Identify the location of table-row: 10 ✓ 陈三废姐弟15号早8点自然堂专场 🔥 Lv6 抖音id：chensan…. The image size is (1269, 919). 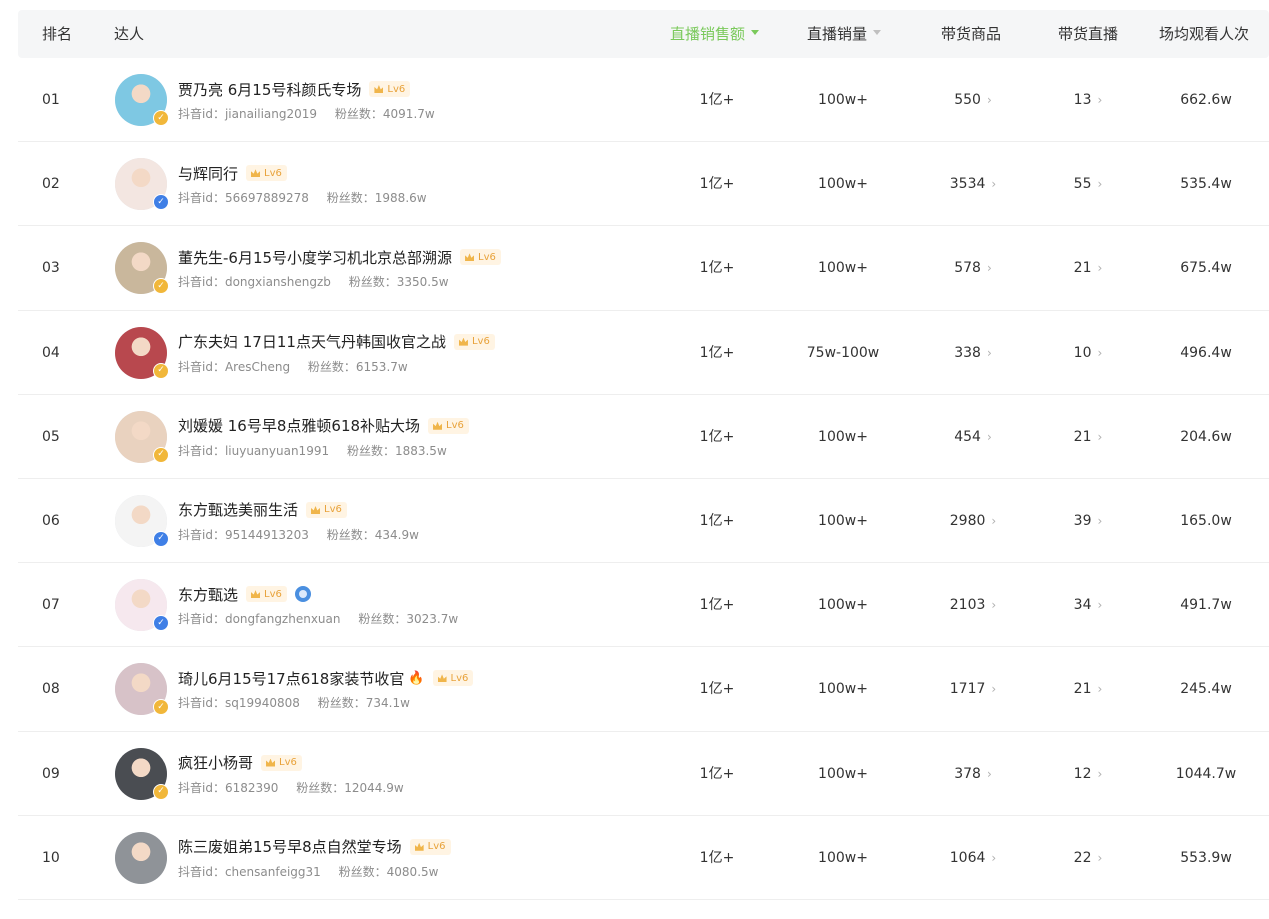
(643, 858).